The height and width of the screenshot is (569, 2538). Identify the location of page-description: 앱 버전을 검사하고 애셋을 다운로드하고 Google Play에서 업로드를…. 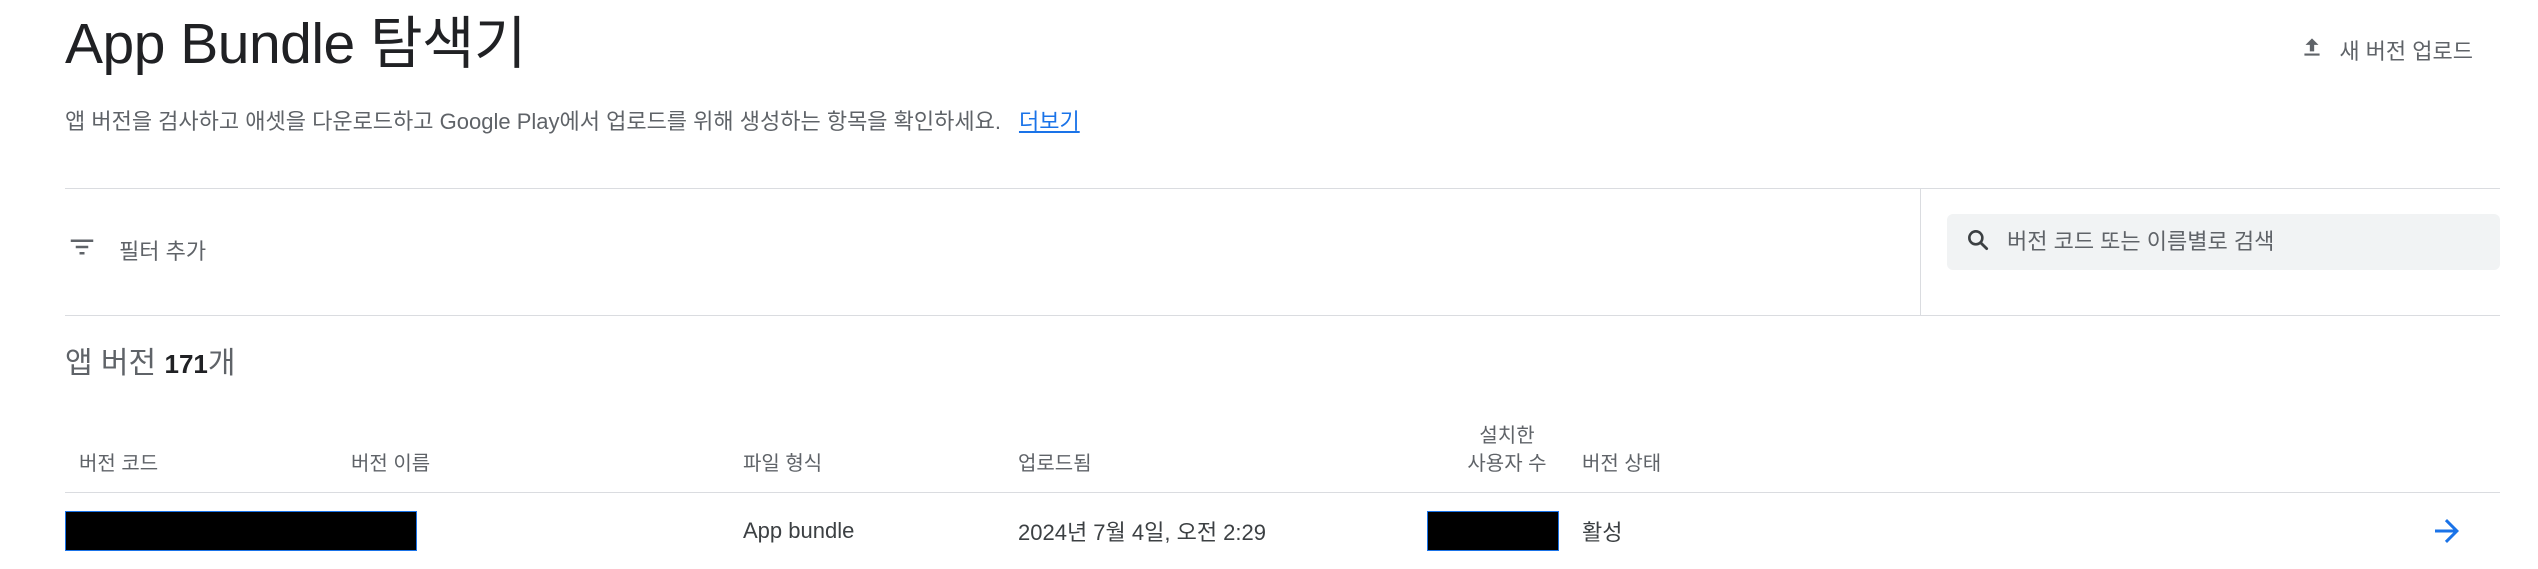
(572, 122).